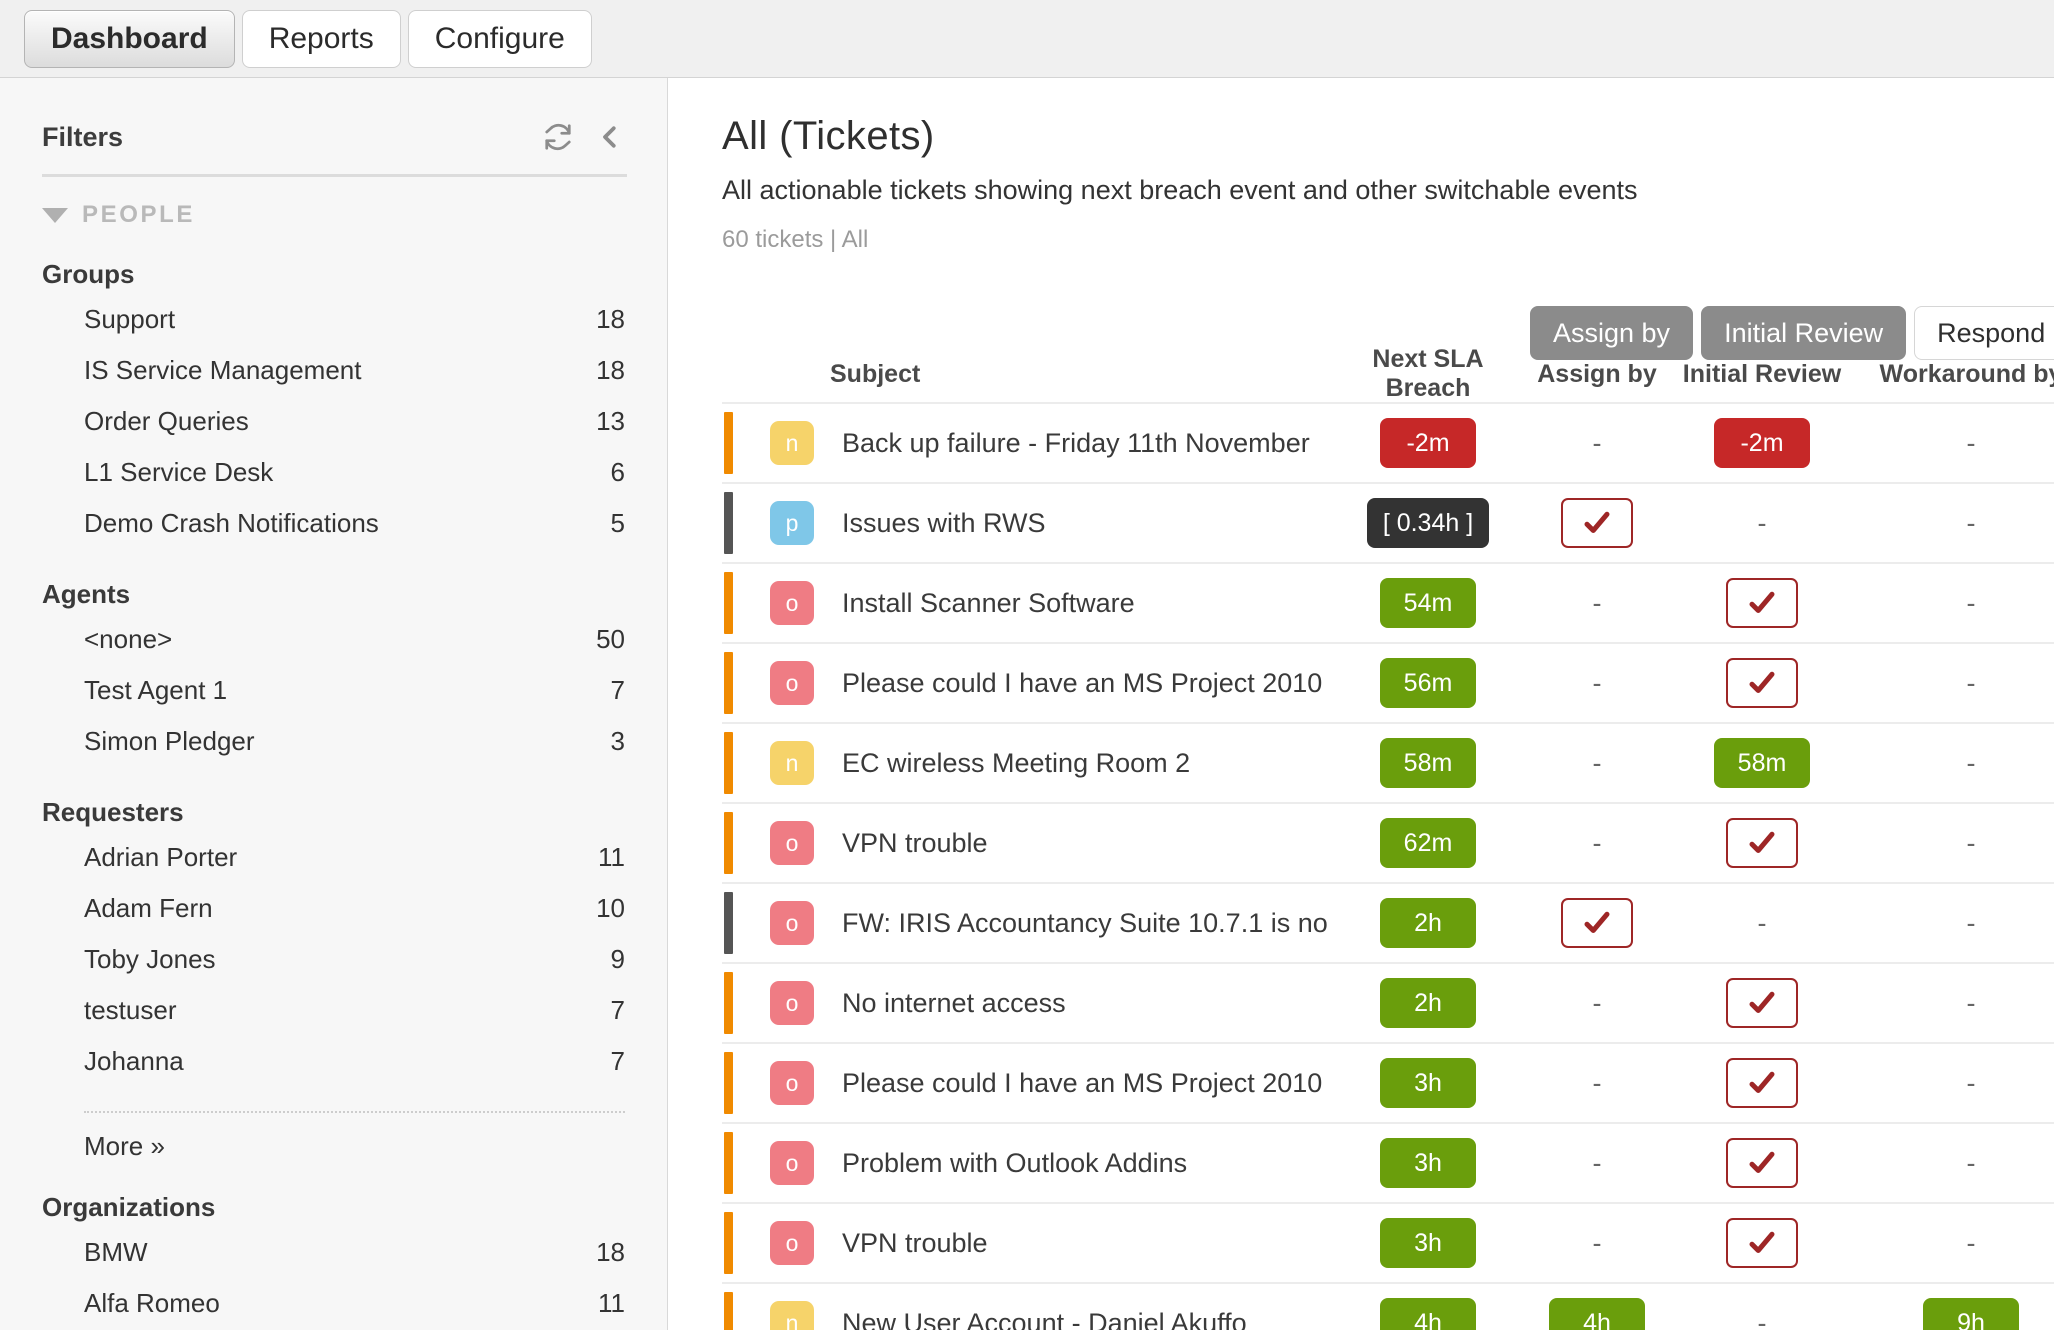 This screenshot has width=2054, height=1330. What do you see at coordinates (1080, 523) in the screenshot?
I see `ticket-subject: Issues with RWS` at bounding box center [1080, 523].